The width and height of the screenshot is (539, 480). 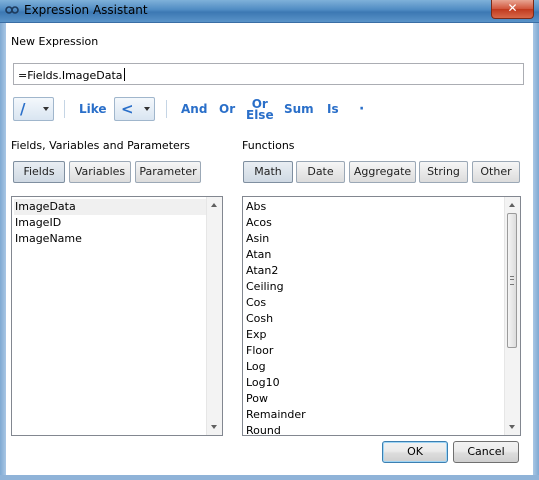 I want to click on window-title: Expression Assistant, so click(x=86, y=10).